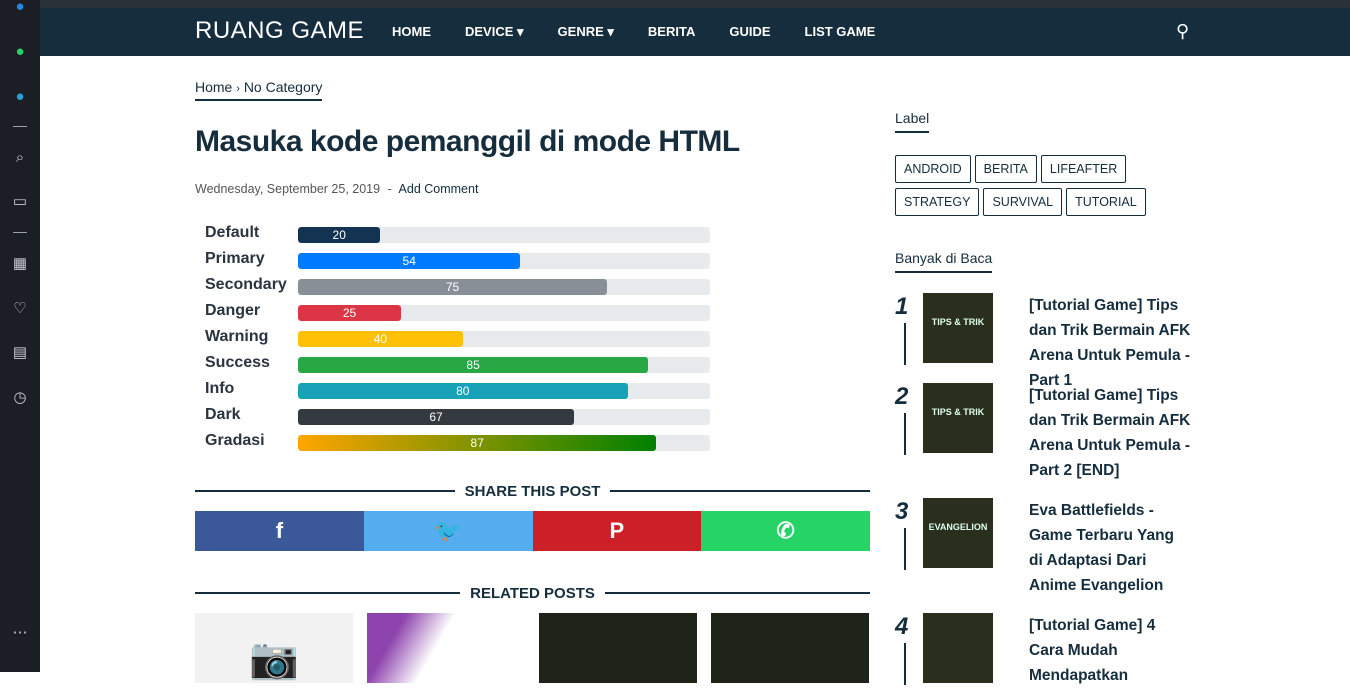 This screenshot has height=688, width=1350. Describe the element at coordinates (671, 32) in the screenshot. I see `nav-berita: BERITA` at that location.